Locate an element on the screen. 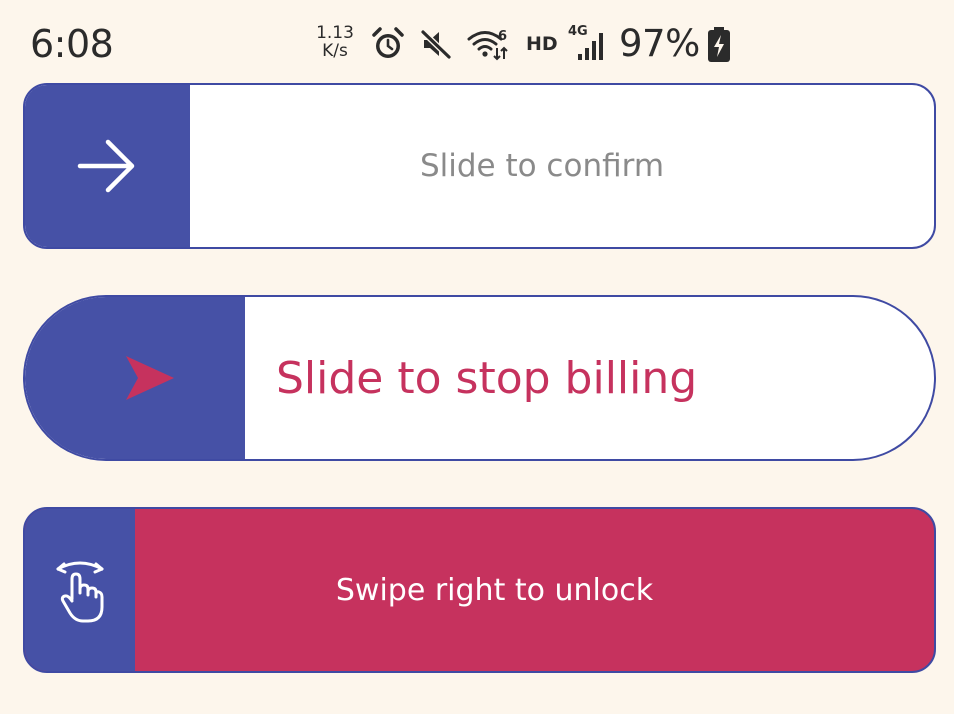 The image size is (954, 714). battery-percent: 97% is located at coordinates (659, 43).